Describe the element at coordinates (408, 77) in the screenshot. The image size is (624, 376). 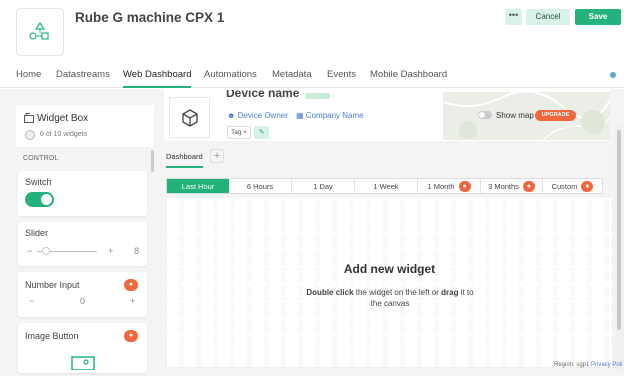
I see `tab-mobile-dashboard: Mobile Dashboard` at that location.